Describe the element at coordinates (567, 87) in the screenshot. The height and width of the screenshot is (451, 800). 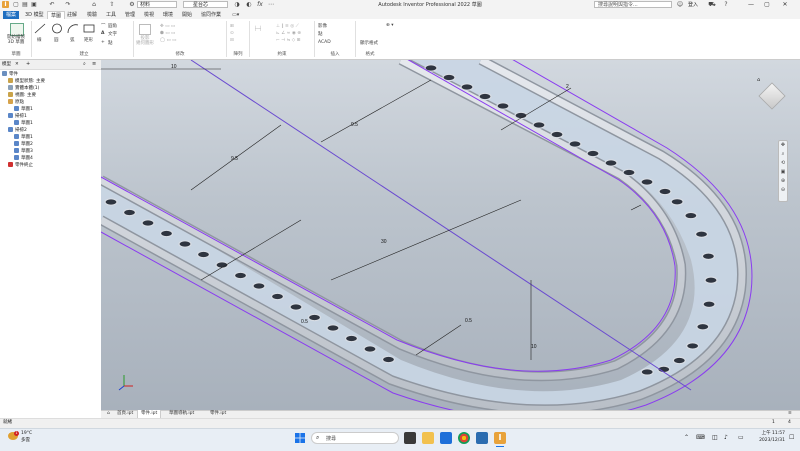
I see `dimension-value: 2` at that location.